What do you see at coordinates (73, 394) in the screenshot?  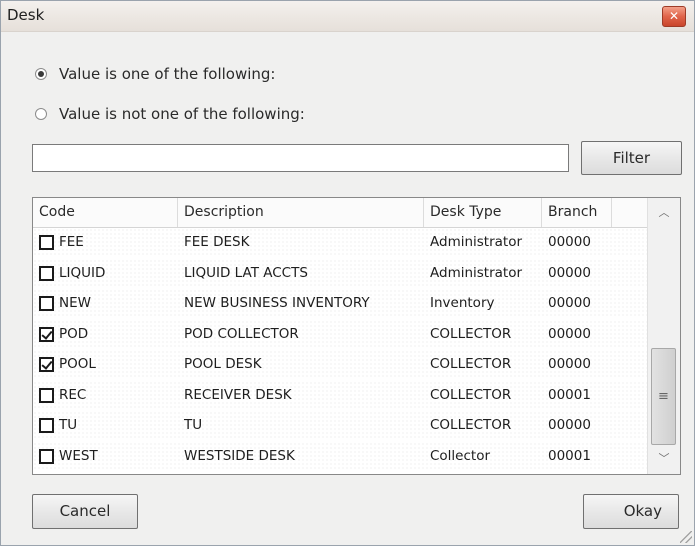 I see `cell-code-text: REC` at bounding box center [73, 394].